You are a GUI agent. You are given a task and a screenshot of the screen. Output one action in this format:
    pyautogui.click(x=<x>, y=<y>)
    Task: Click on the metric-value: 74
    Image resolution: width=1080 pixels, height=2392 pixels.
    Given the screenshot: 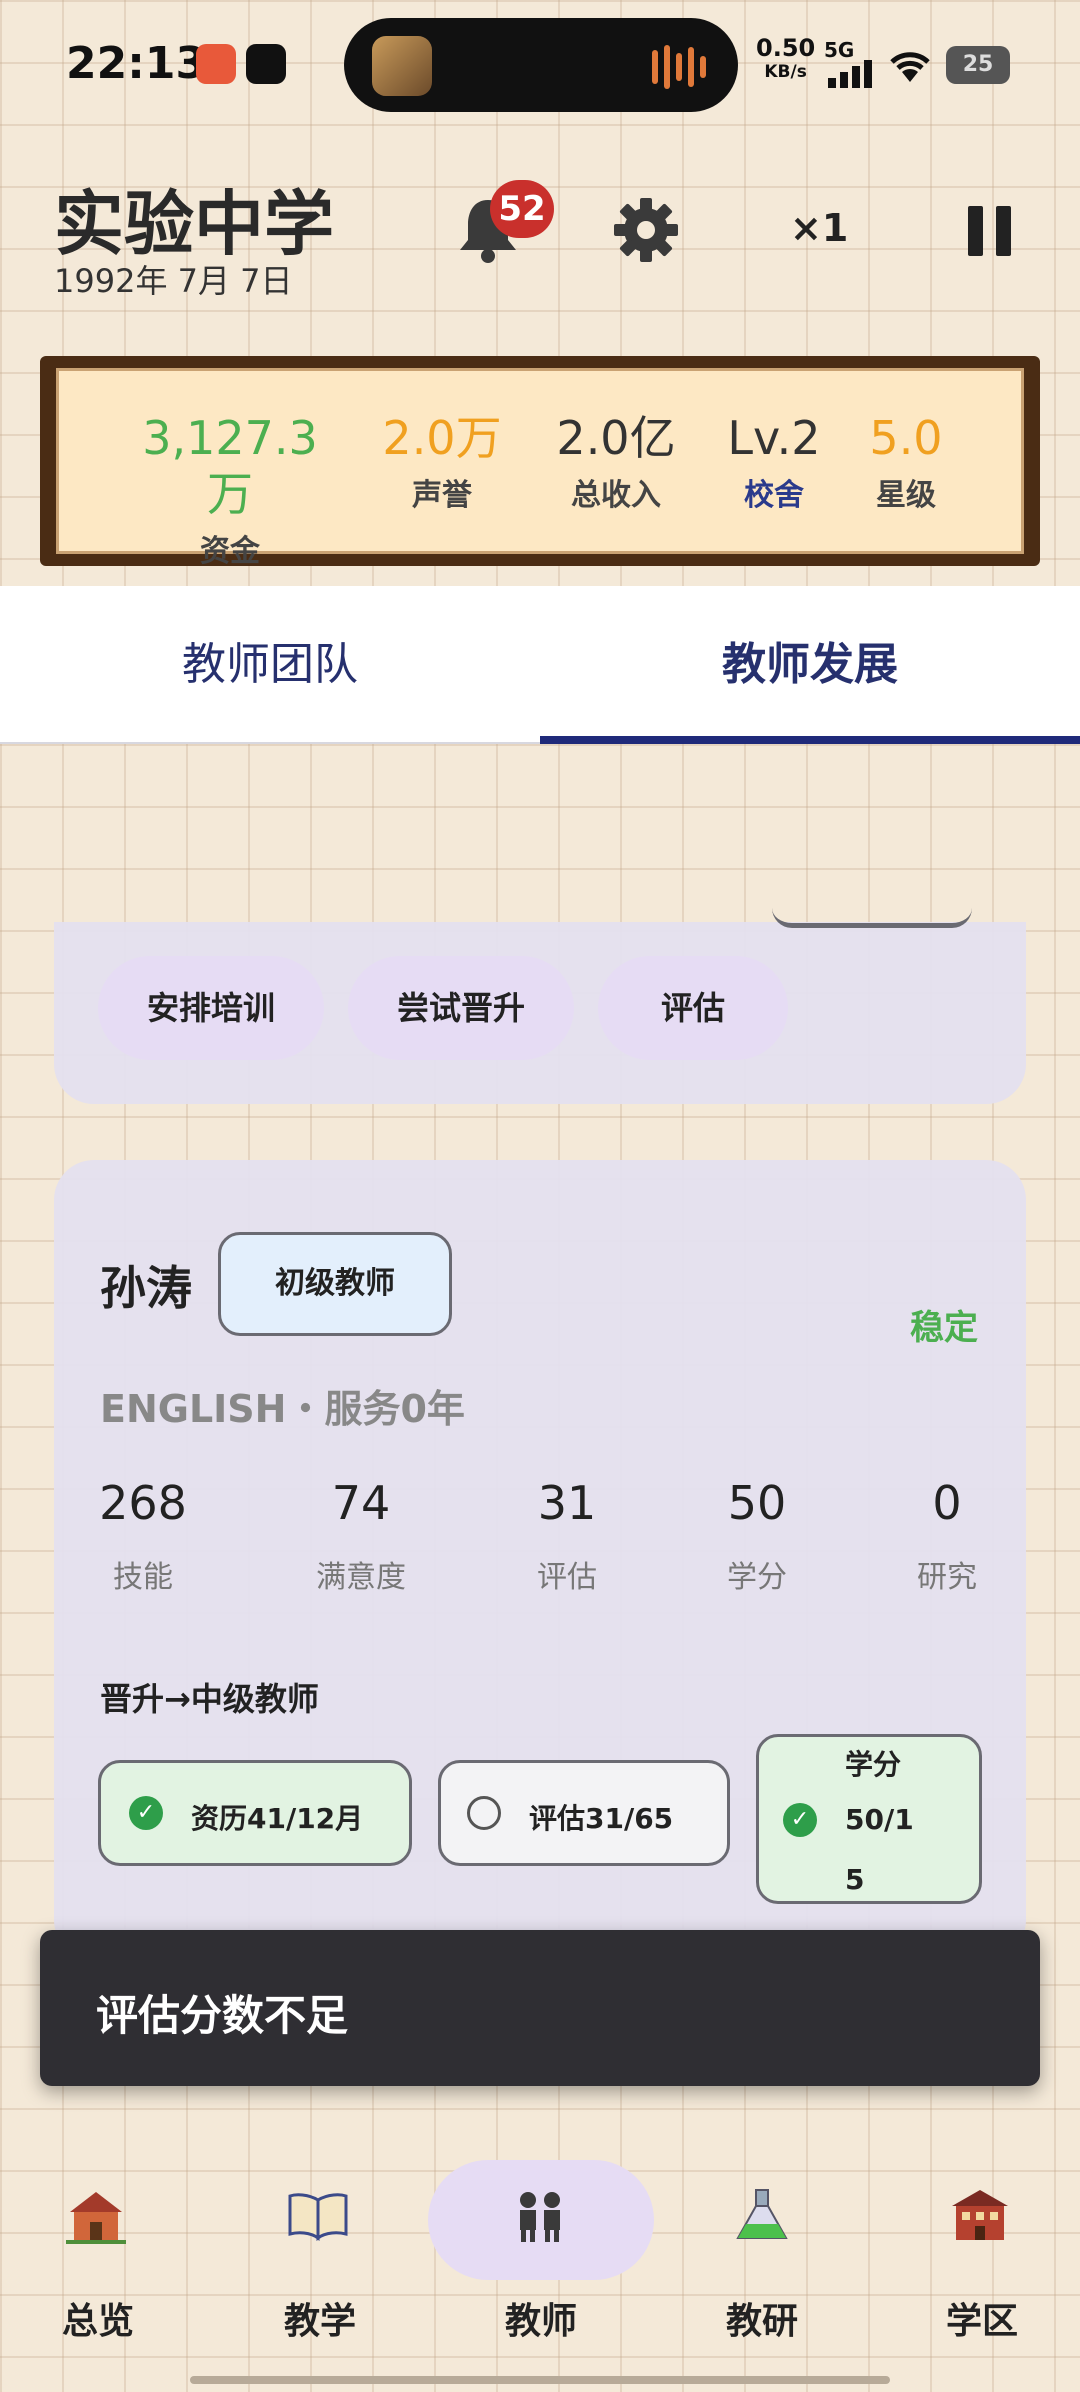 What is the action you would take?
    pyautogui.click(x=361, y=1503)
    